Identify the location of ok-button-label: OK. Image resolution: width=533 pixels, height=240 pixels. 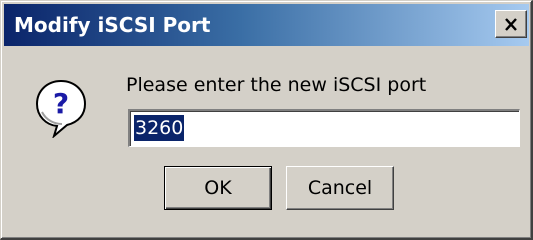
(218, 188).